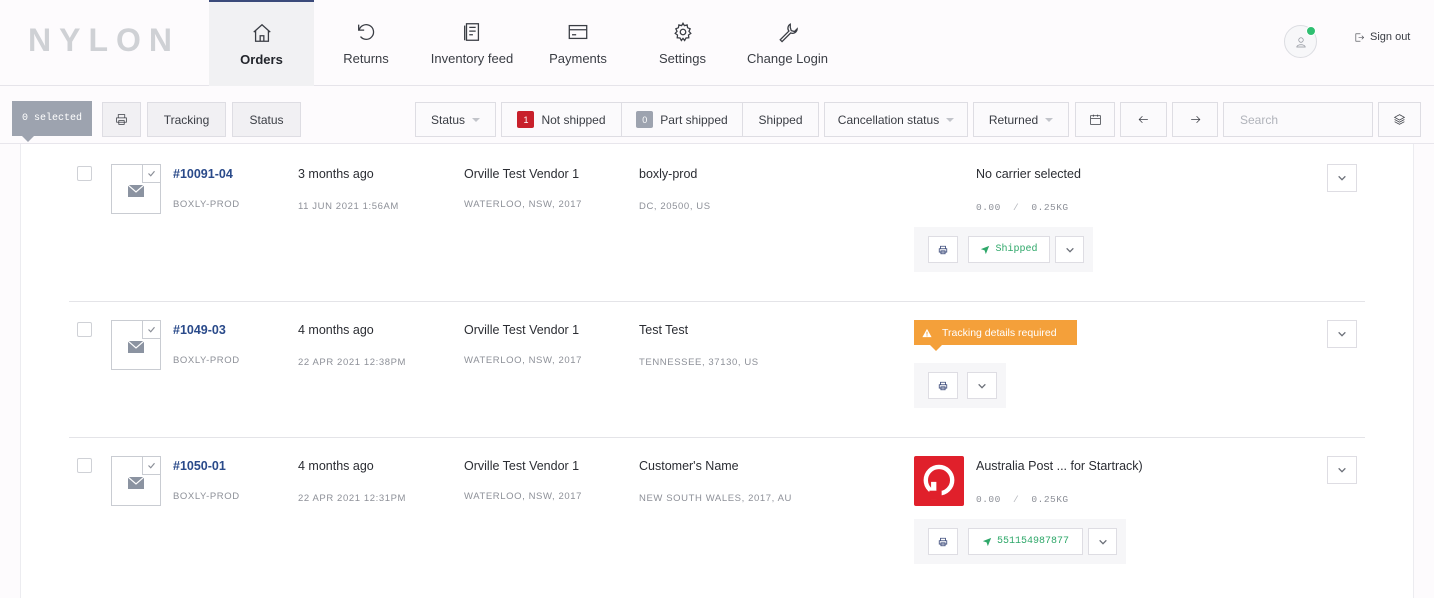  I want to click on nav-settings-label: Settings, so click(682, 58).